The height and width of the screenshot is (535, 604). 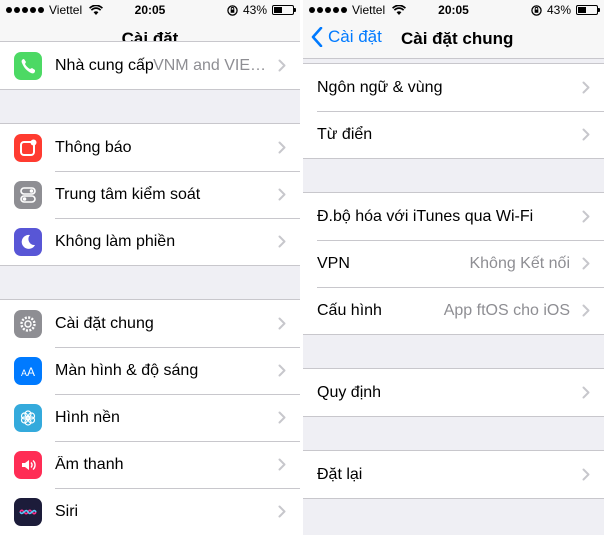 I want to click on settings-row: Ngôn ngữ & vùng, so click(x=453, y=87).